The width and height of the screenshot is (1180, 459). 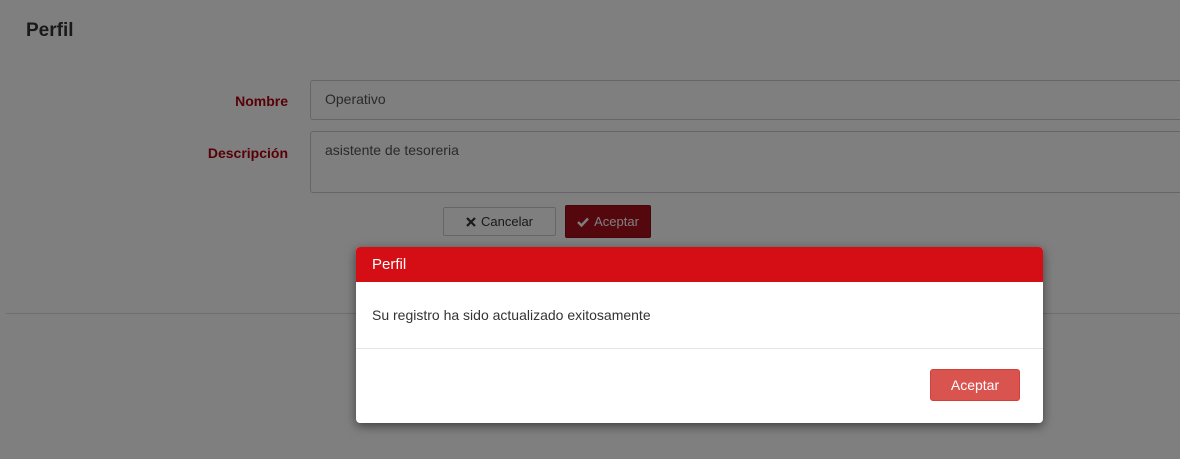 I want to click on dialog-title: Perfil, so click(x=389, y=264).